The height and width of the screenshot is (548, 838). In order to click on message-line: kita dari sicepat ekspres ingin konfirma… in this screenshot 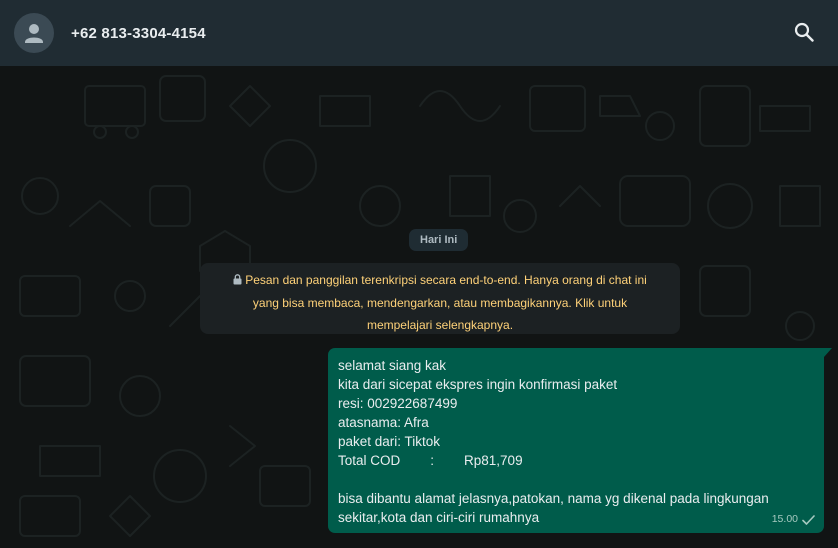, I will do `click(478, 384)`.